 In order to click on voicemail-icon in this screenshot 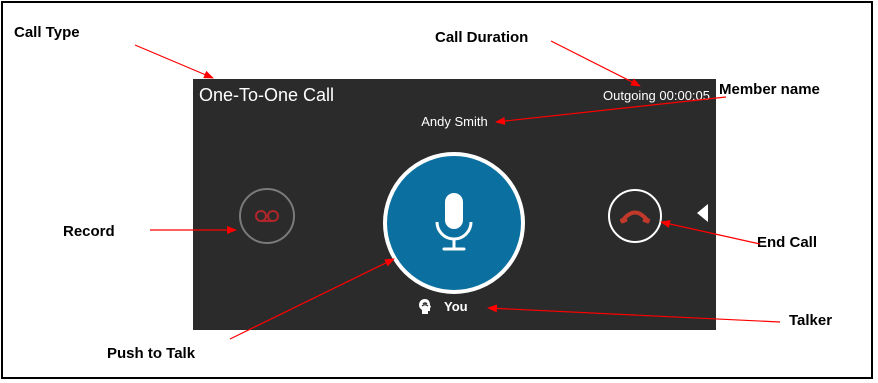, I will do `click(267, 216)`.